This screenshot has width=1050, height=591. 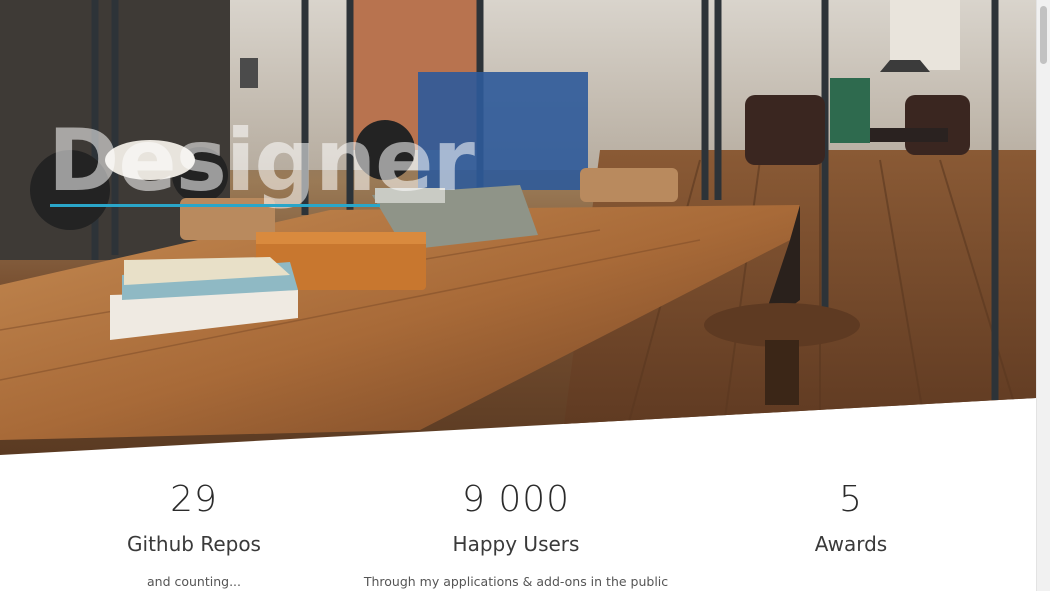 What do you see at coordinates (1043, 295) in the screenshot?
I see `vertical-scrollbar` at bounding box center [1043, 295].